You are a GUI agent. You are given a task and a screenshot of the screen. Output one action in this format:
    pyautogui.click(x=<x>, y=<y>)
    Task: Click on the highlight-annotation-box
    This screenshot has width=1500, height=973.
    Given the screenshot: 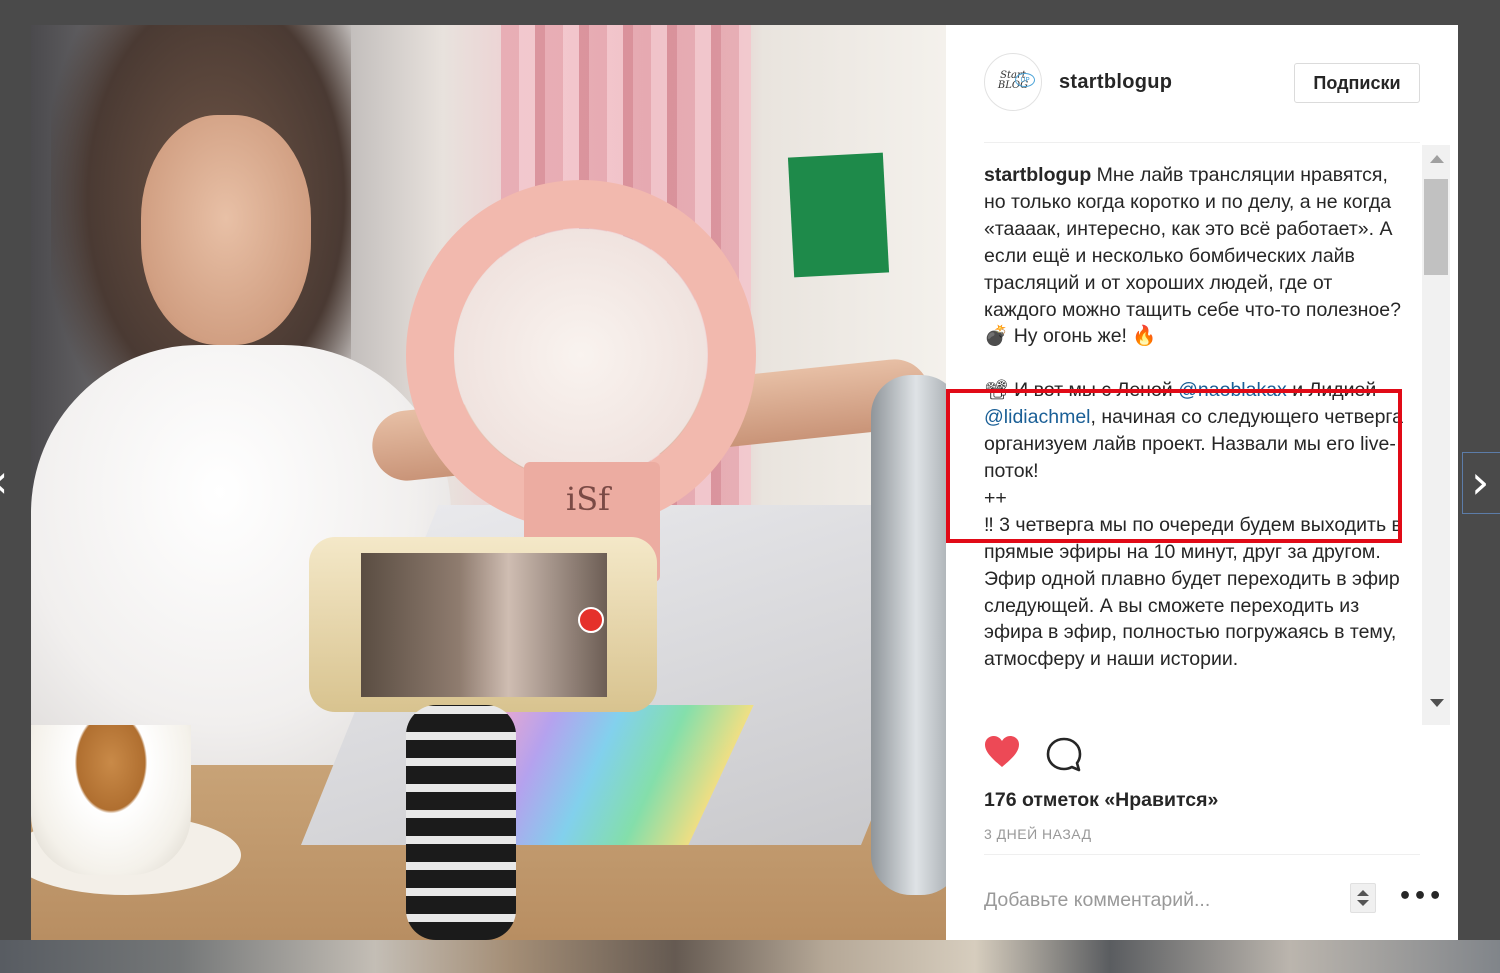 What is the action you would take?
    pyautogui.click(x=1174, y=466)
    